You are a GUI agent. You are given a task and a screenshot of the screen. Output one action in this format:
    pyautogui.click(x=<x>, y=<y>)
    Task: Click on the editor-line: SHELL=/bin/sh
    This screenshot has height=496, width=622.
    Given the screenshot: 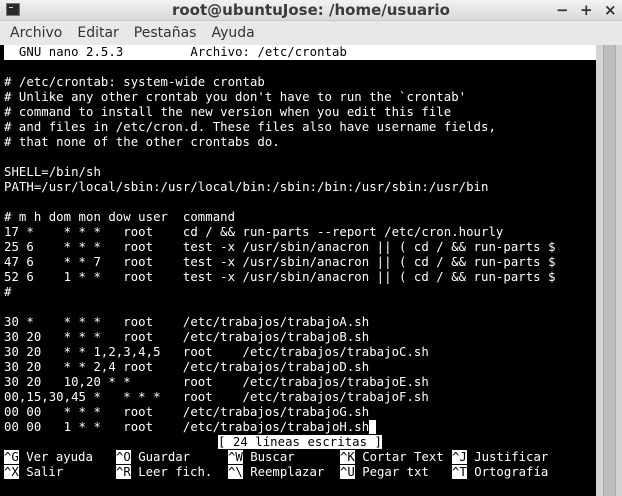 What is the action you would take?
    pyautogui.click(x=52, y=172)
    